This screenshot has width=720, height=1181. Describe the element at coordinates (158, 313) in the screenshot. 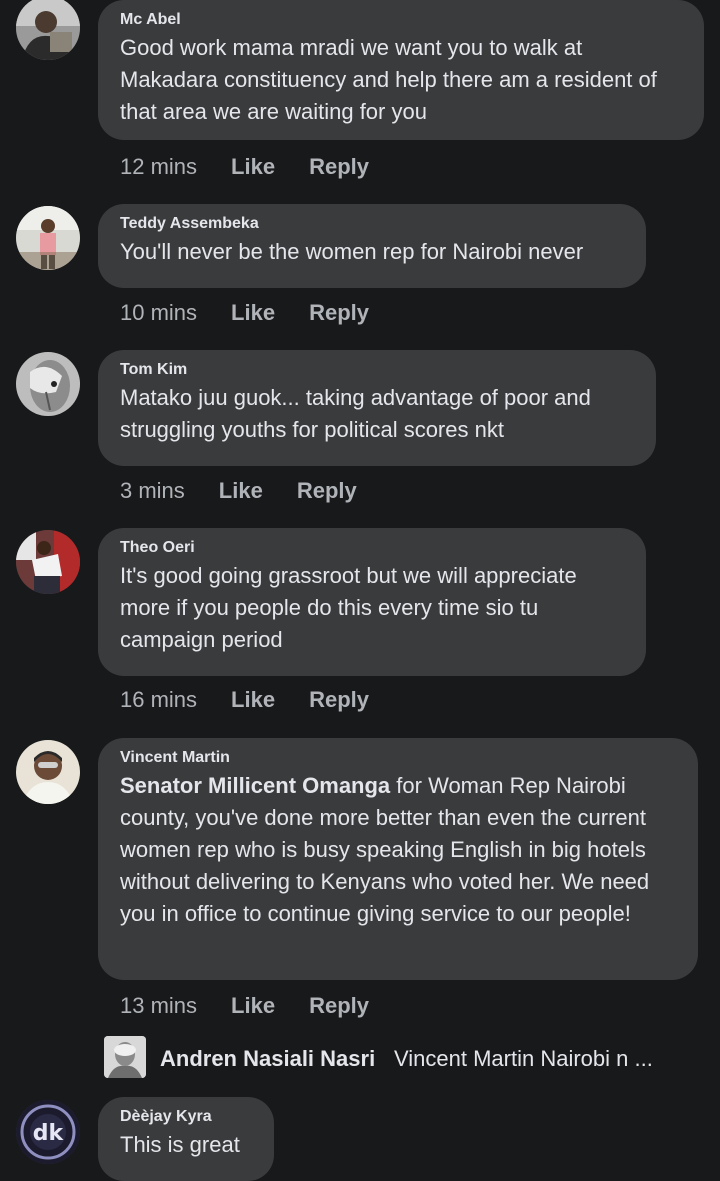

I see `comment-timestamp: 10 mins` at that location.